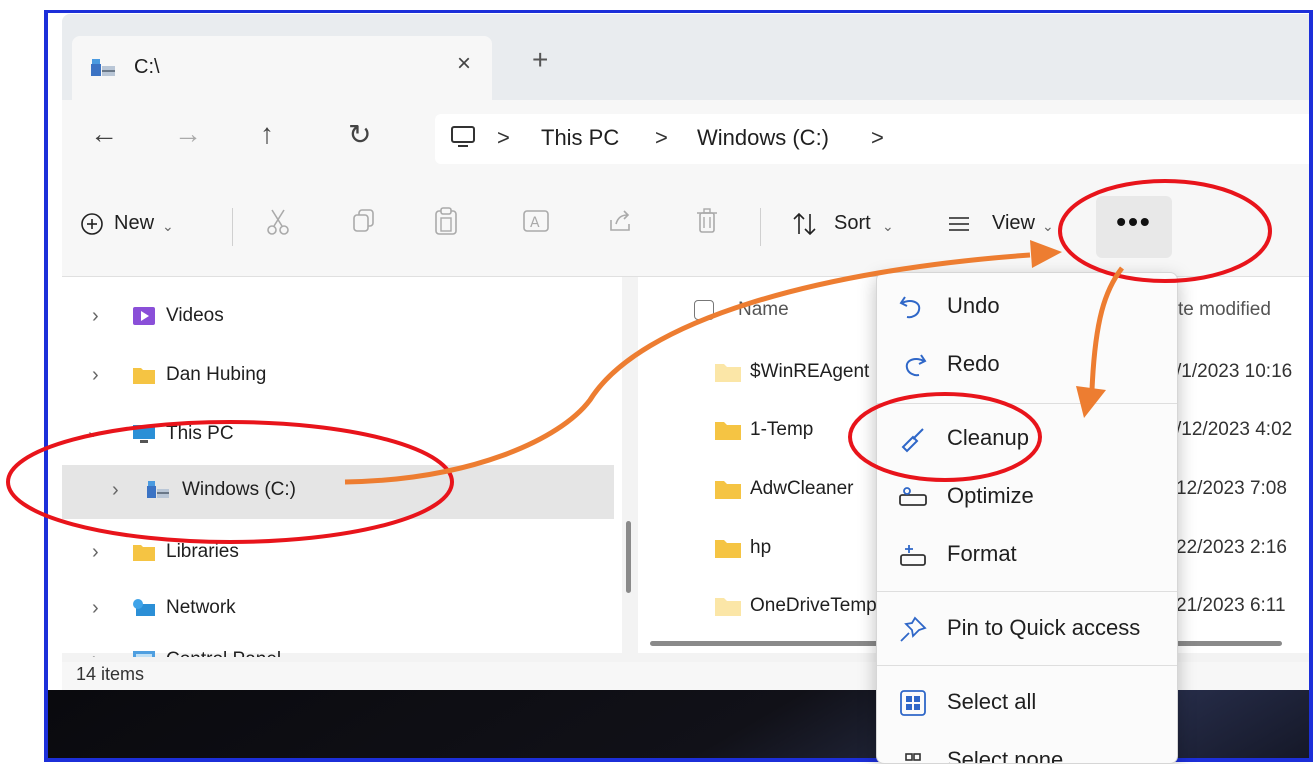 The image size is (1313, 764). What do you see at coordinates (1231, 488) in the screenshot?
I see `file-date: 12/2023 7:08` at bounding box center [1231, 488].